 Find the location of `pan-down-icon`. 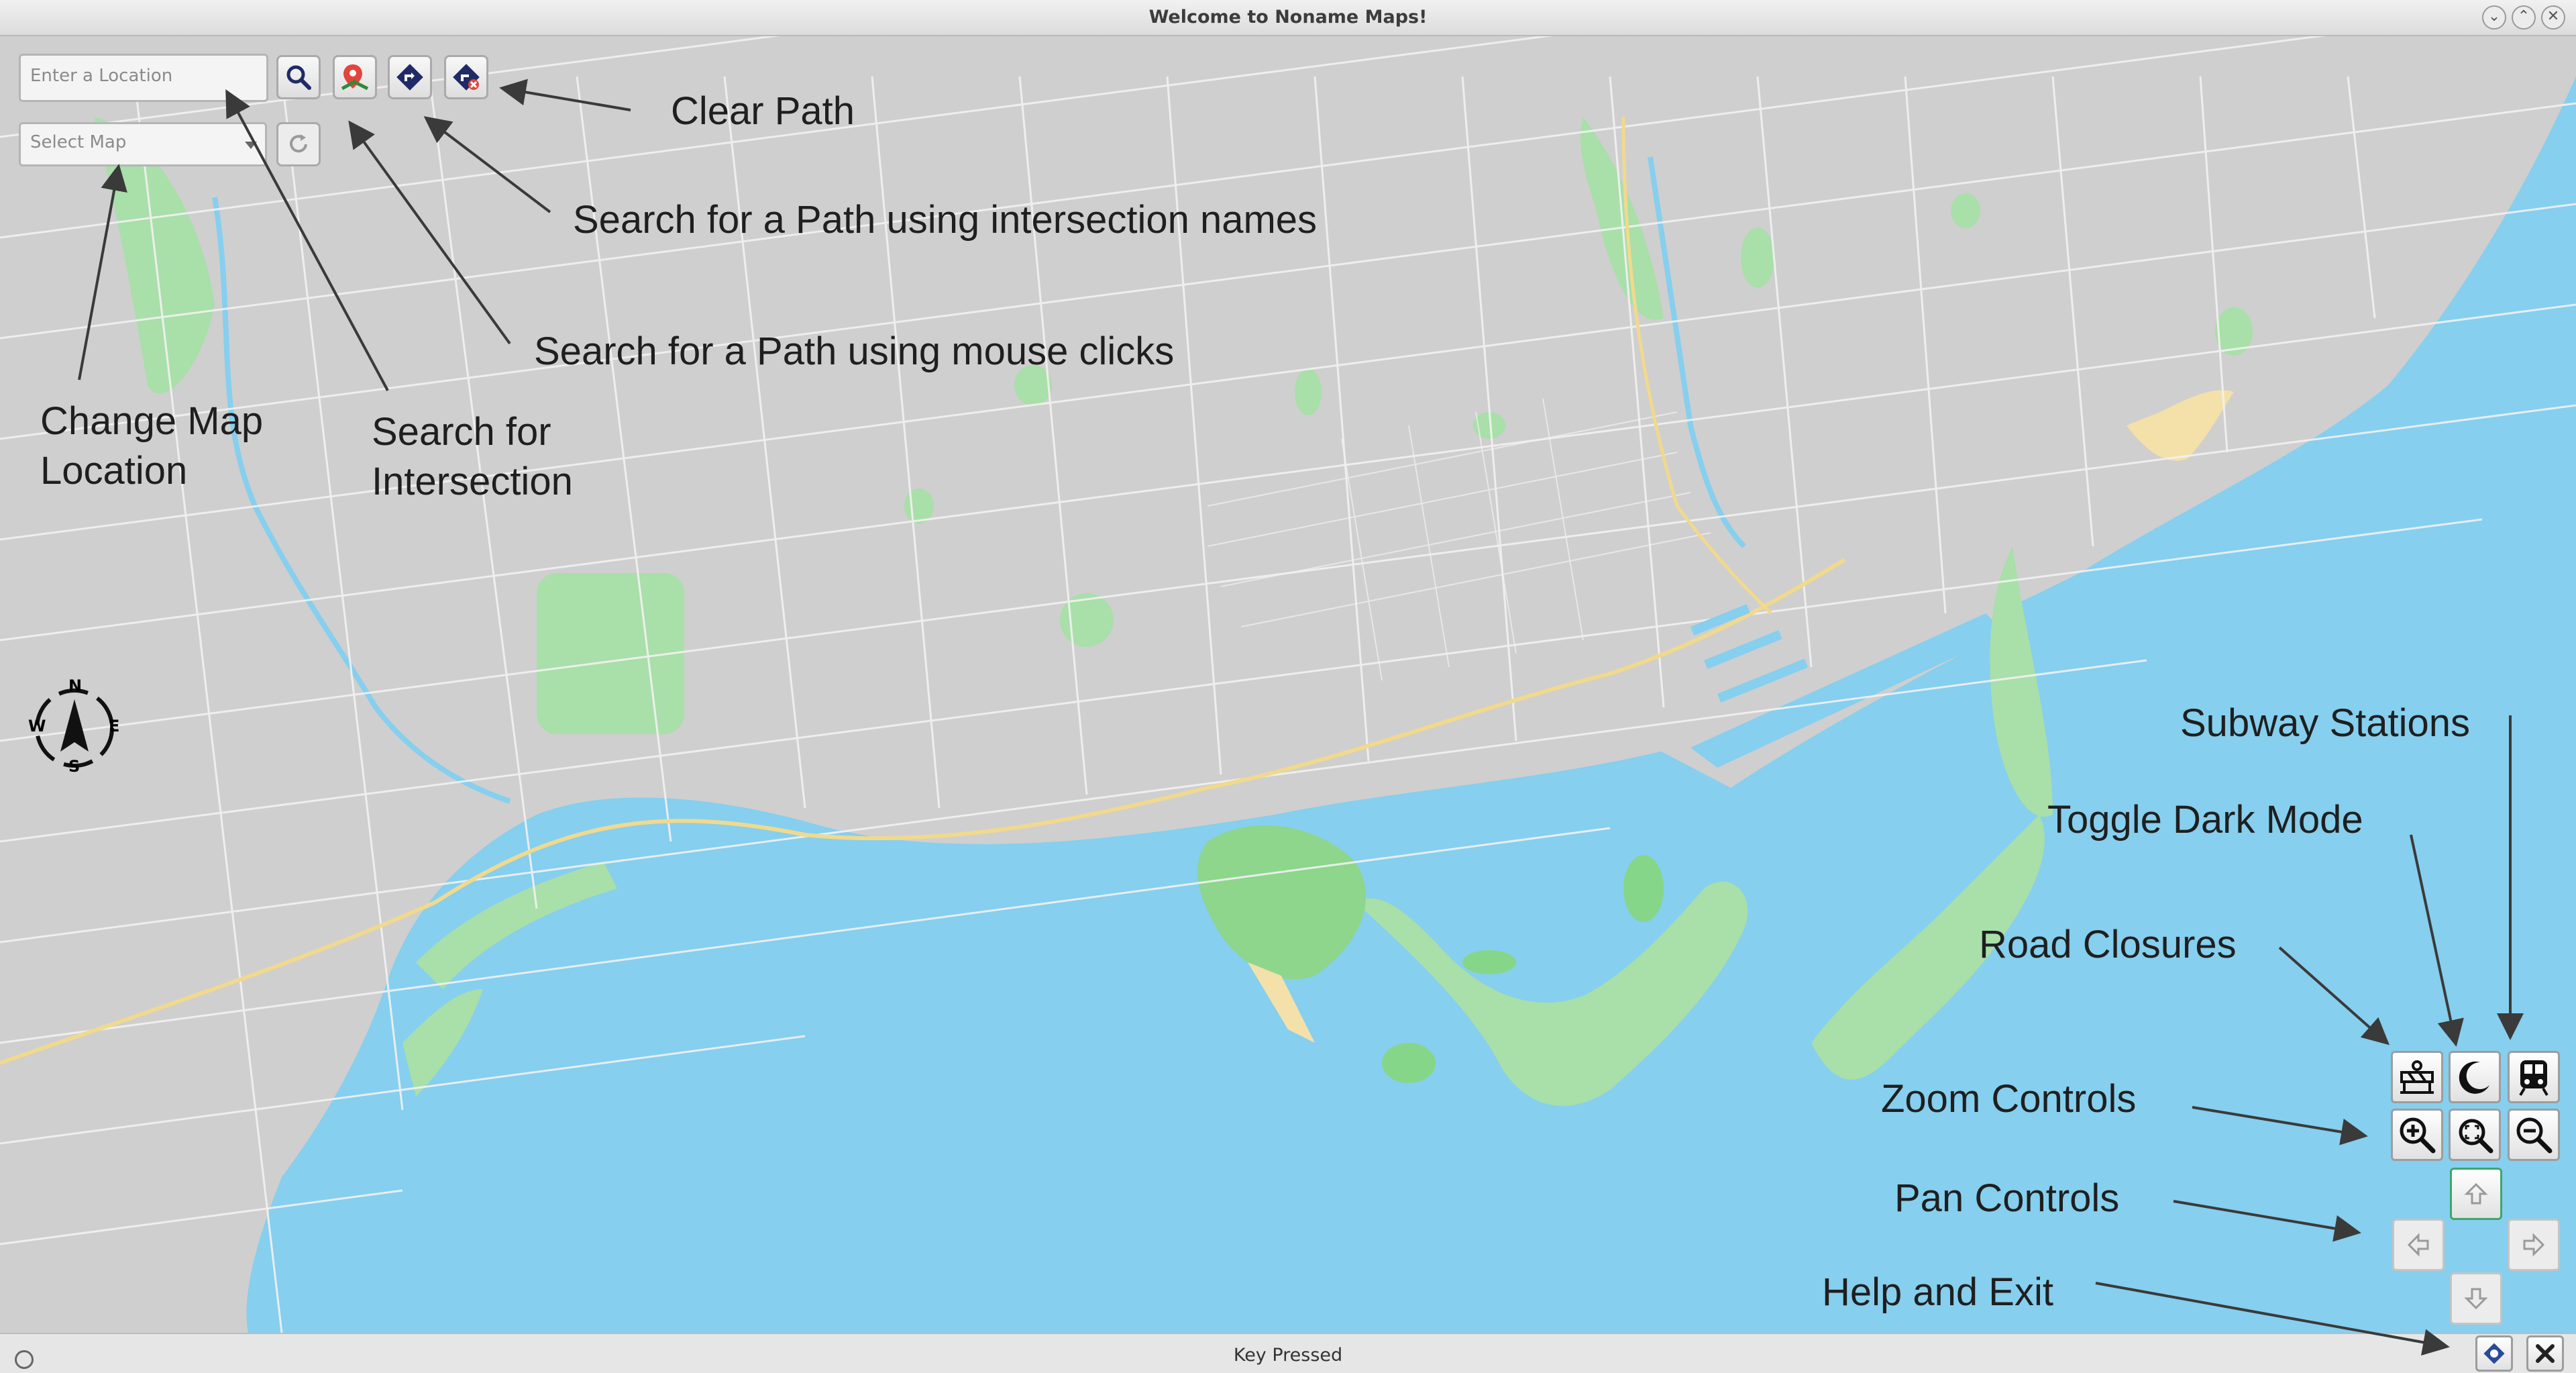

pan-down-icon is located at coordinates (2476, 1299).